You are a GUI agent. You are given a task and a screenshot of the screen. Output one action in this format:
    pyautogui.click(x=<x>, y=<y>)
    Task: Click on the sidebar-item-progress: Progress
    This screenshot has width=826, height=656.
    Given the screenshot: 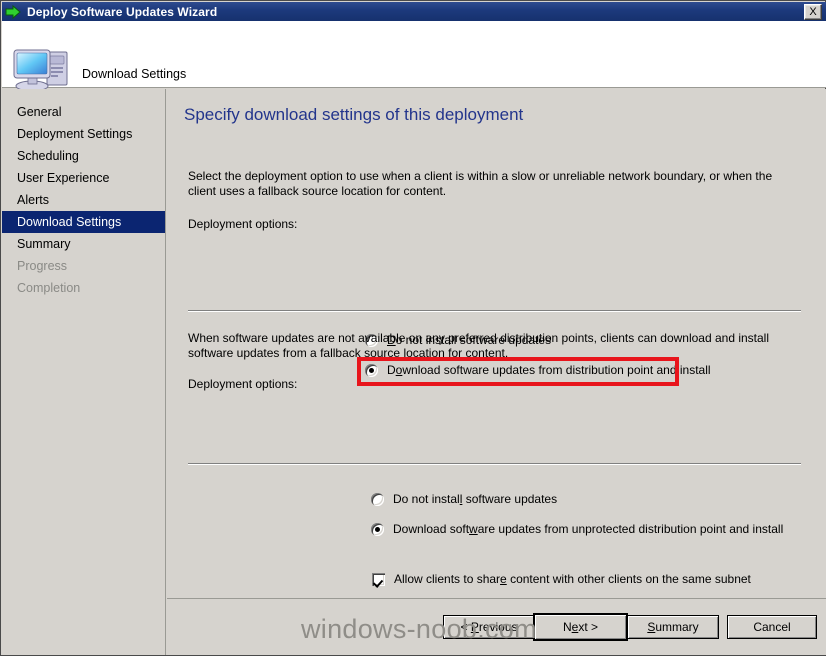 What is the action you would take?
    pyautogui.click(x=42, y=266)
    